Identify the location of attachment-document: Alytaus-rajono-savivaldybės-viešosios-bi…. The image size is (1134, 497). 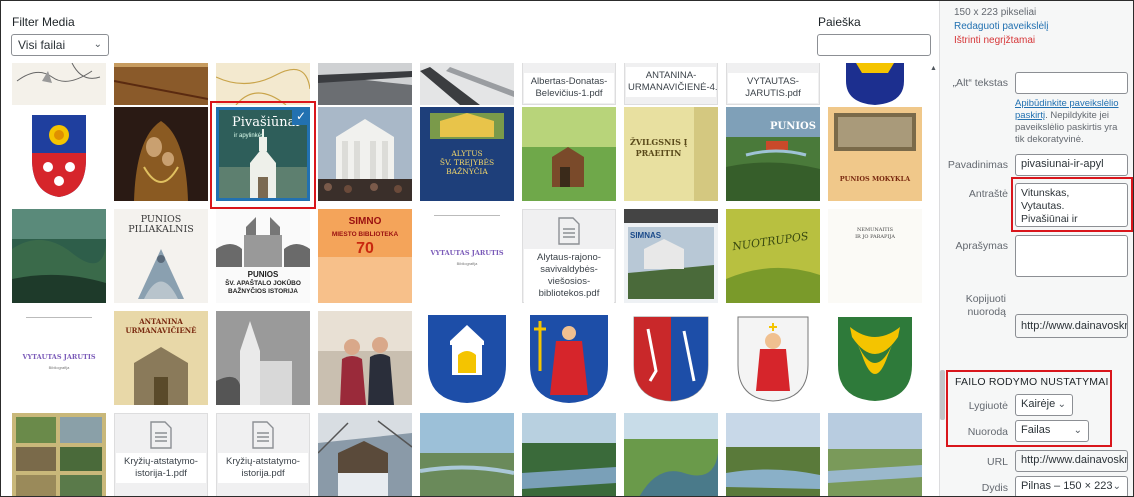
(569, 256).